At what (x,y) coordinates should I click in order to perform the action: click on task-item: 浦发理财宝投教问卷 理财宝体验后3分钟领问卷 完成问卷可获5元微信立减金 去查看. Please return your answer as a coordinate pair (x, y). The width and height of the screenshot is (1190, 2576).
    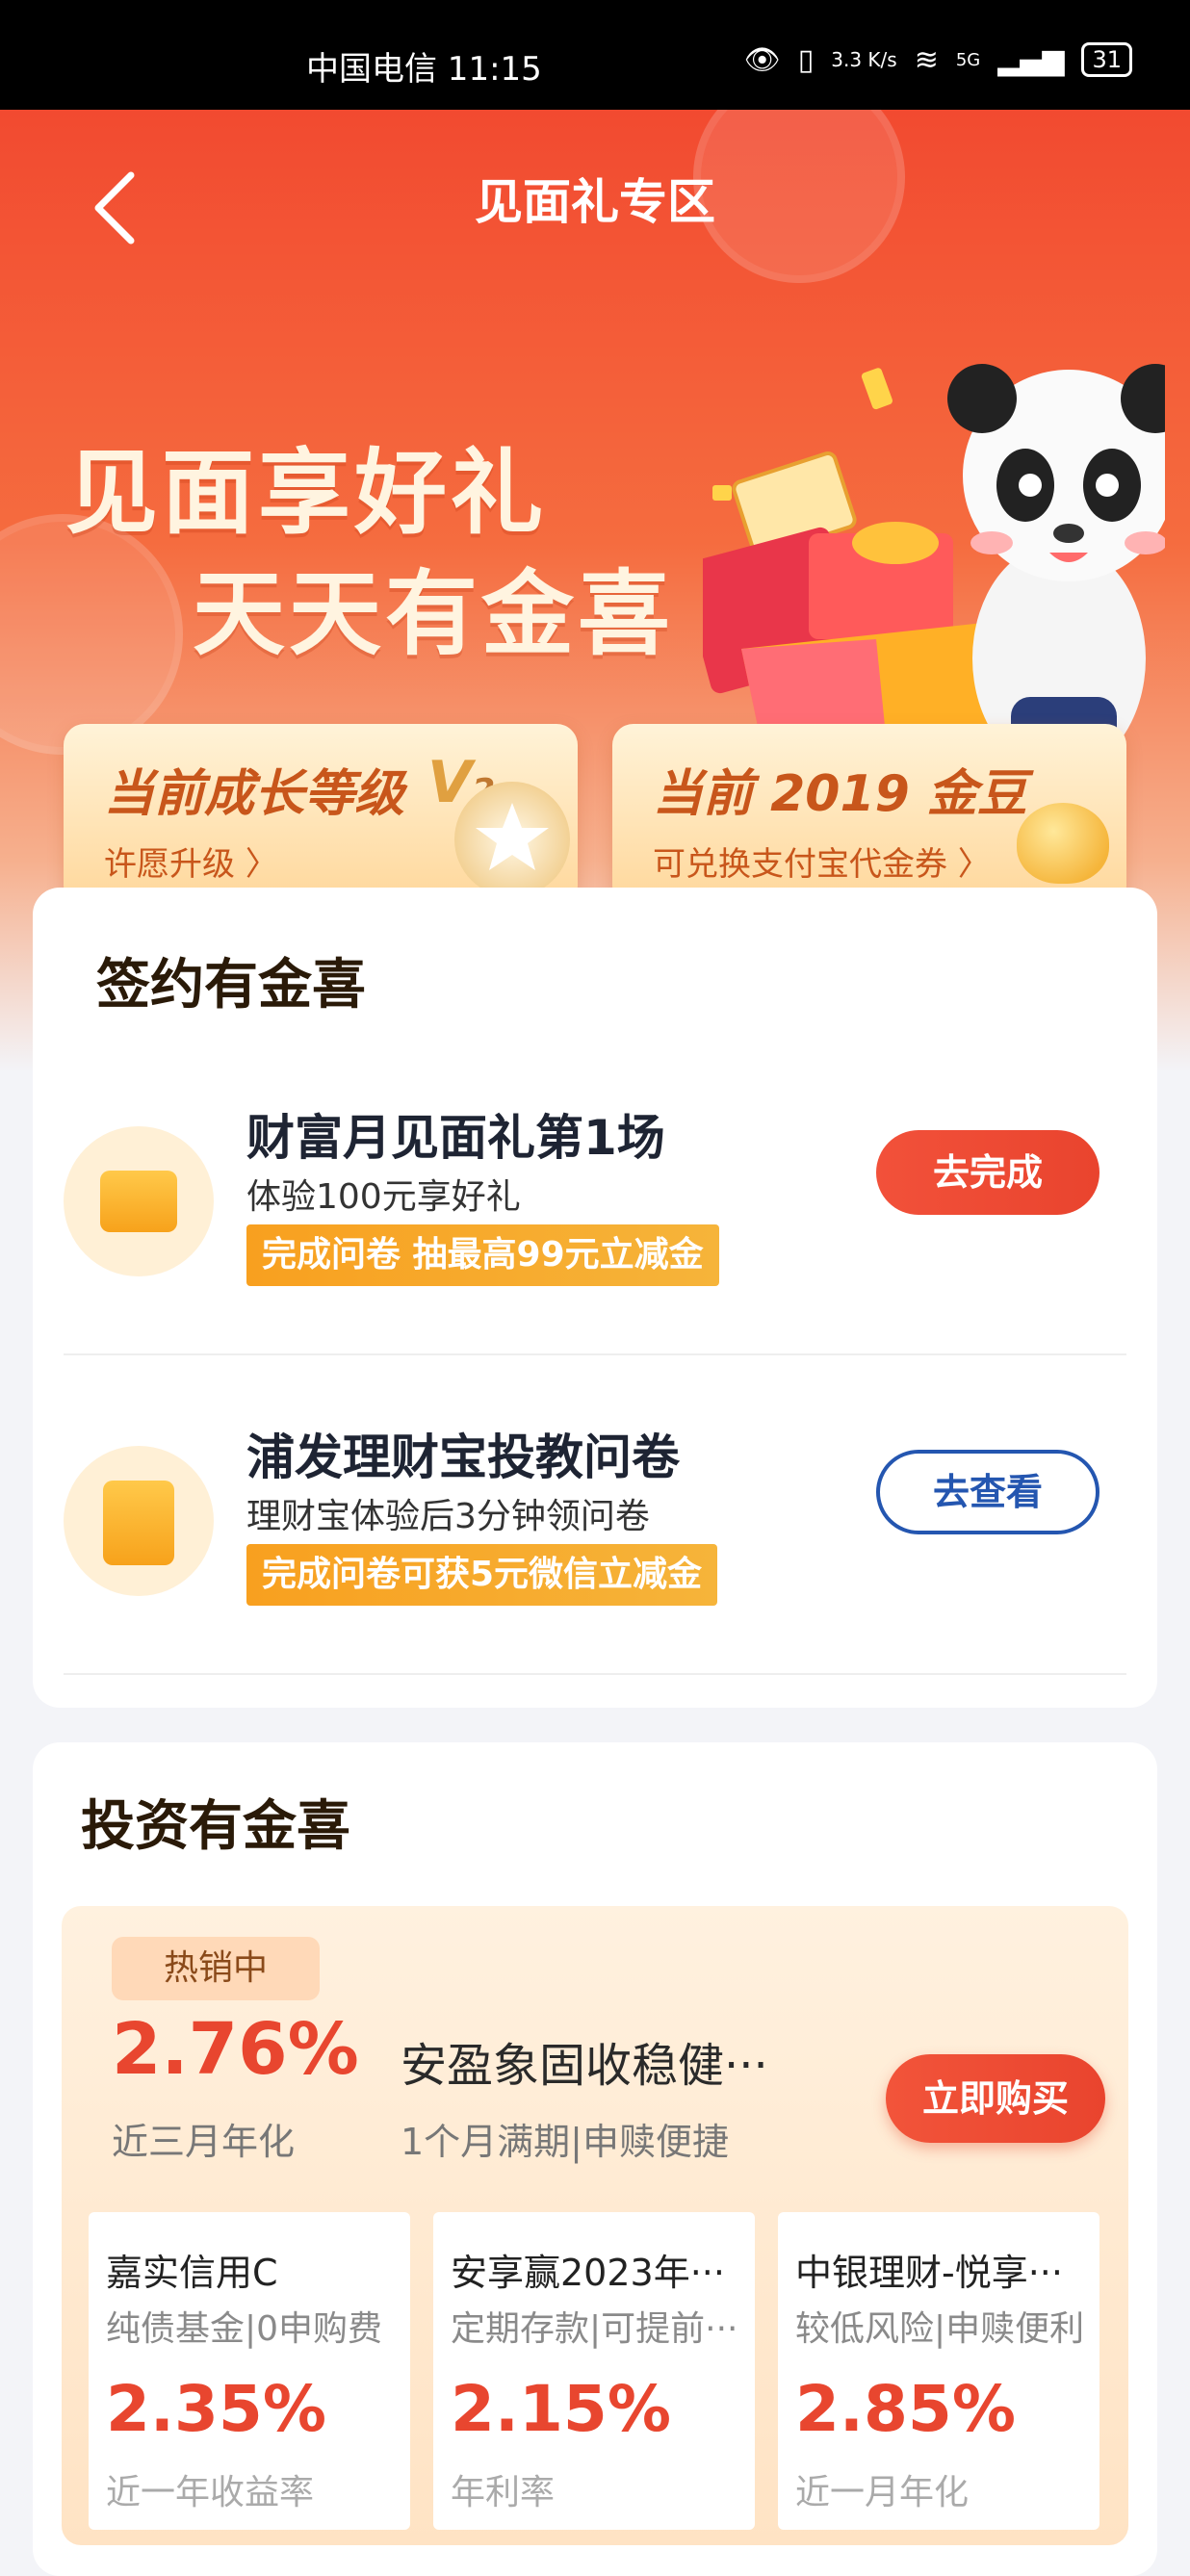
    Looking at the image, I should click on (595, 1537).